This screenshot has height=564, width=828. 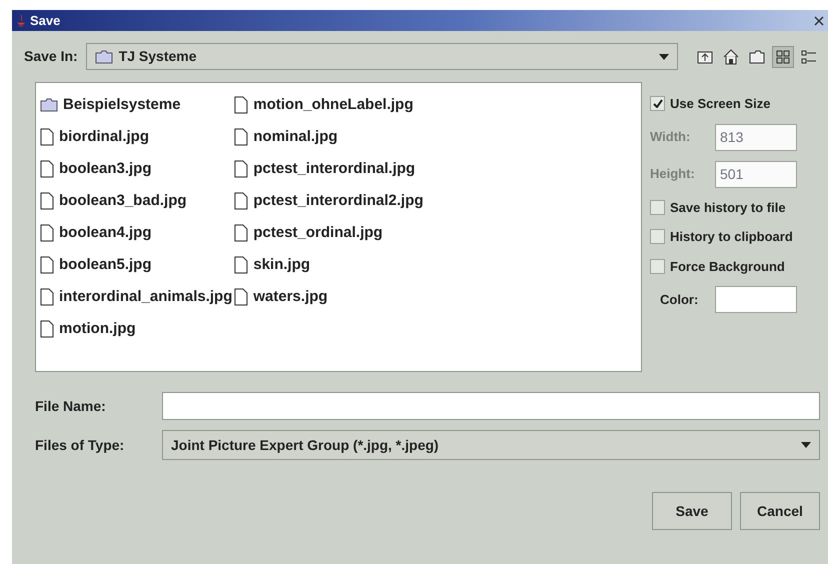 What do you see at coordinates (756, 299) in the screenshot?
I see `input-field` at bounding box center [756, 299].